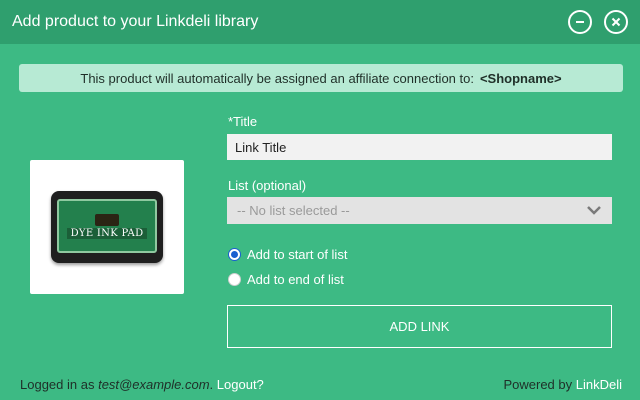  I want to click on chevron-down-icon, so click(594, 210).